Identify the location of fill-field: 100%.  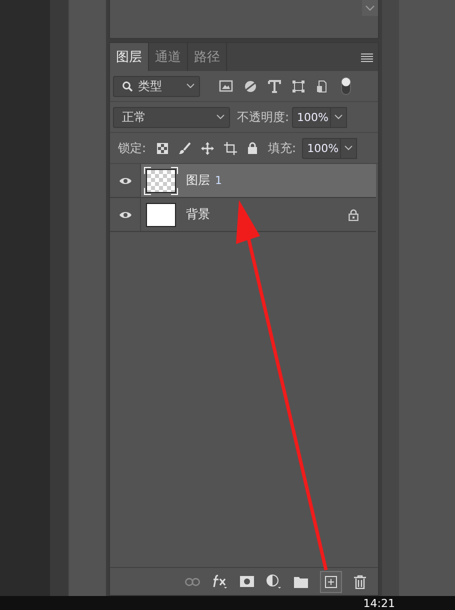
(322, 148).